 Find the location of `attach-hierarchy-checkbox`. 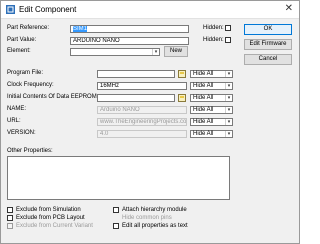

attach-hierarchy-checkbox is located at coordinates (116, 210).